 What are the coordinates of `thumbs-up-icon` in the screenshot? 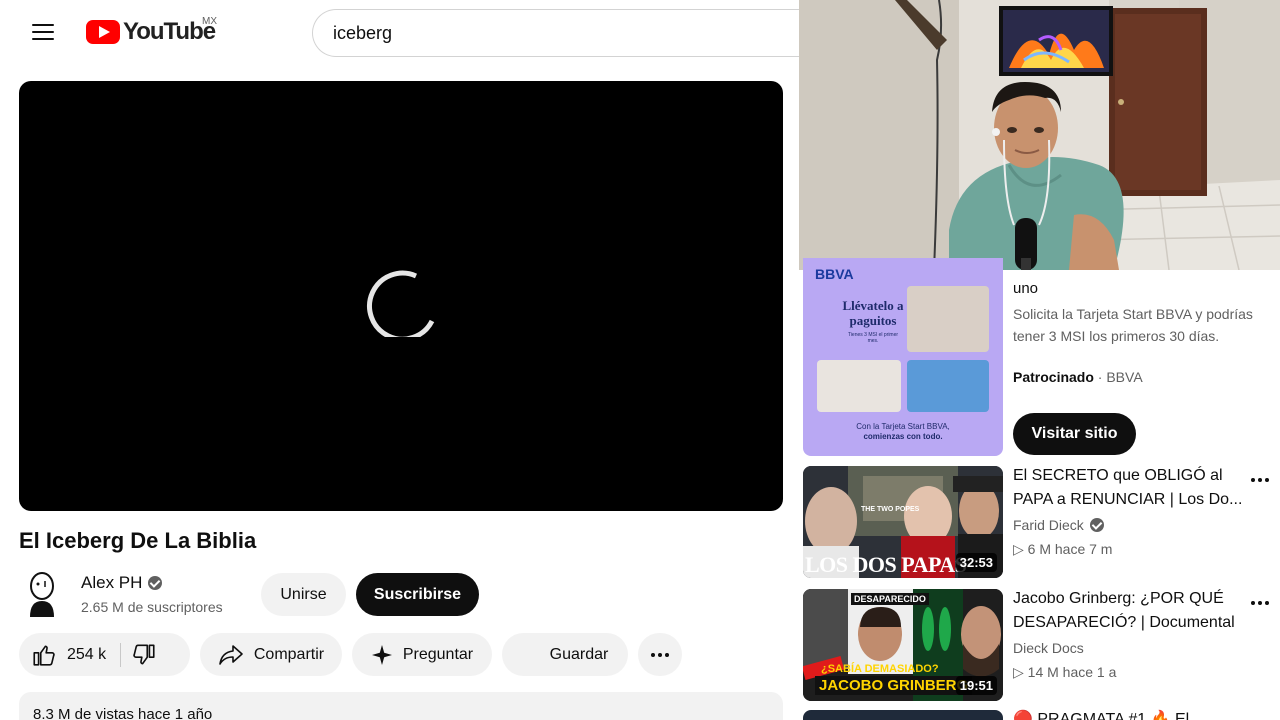 It's located at (44, 655).